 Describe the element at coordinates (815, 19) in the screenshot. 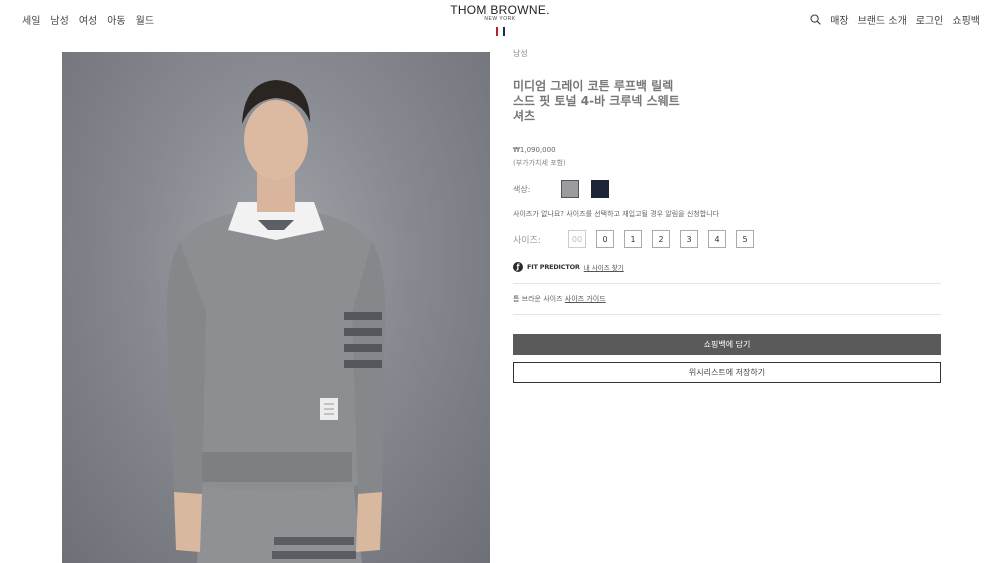

I see `search-icon` at that location.